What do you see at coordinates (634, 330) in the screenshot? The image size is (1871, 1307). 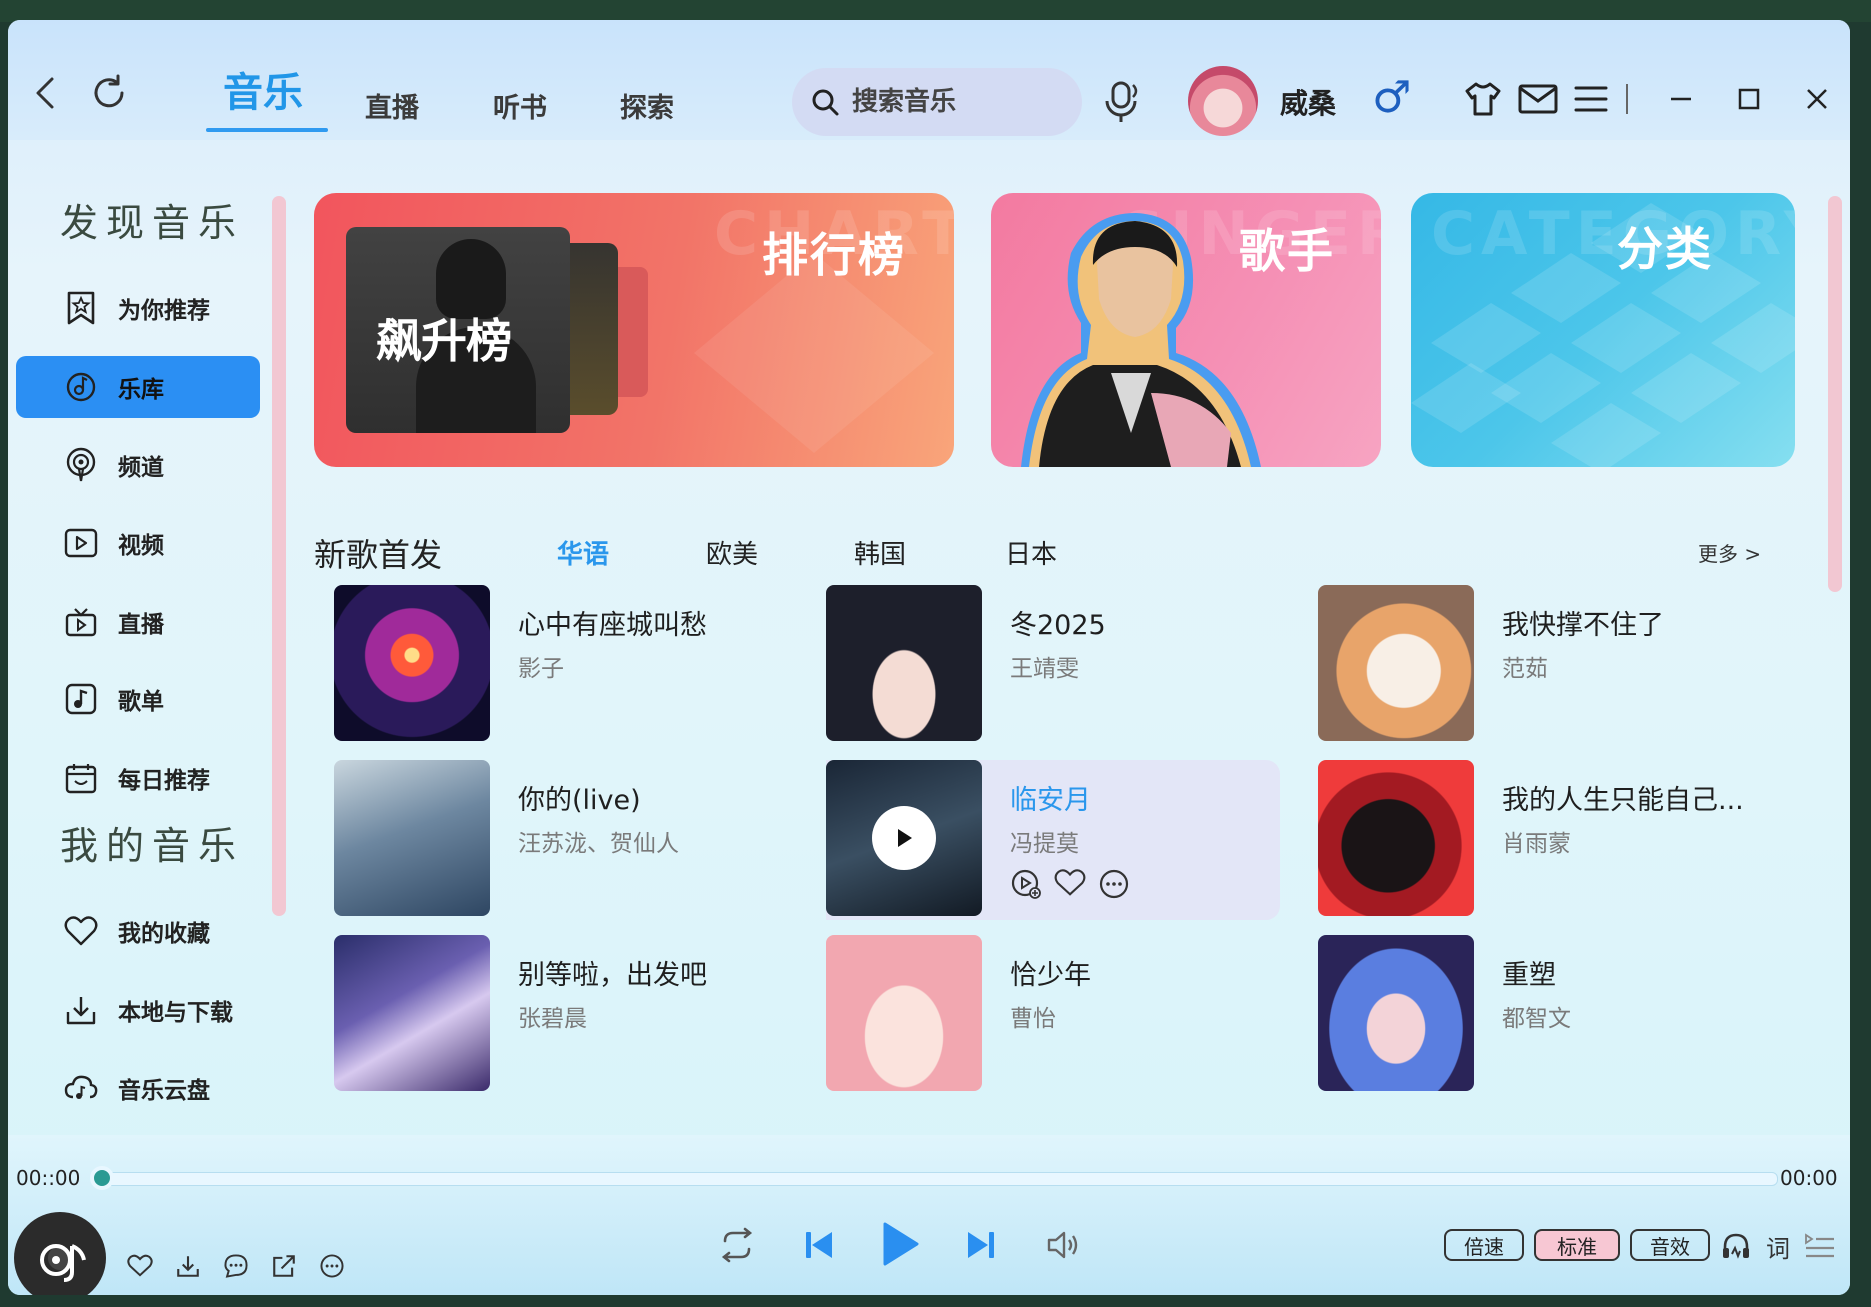 I see `chart-banner: CHART 飙升榜 排行榜` at bounding box center [634, 330].